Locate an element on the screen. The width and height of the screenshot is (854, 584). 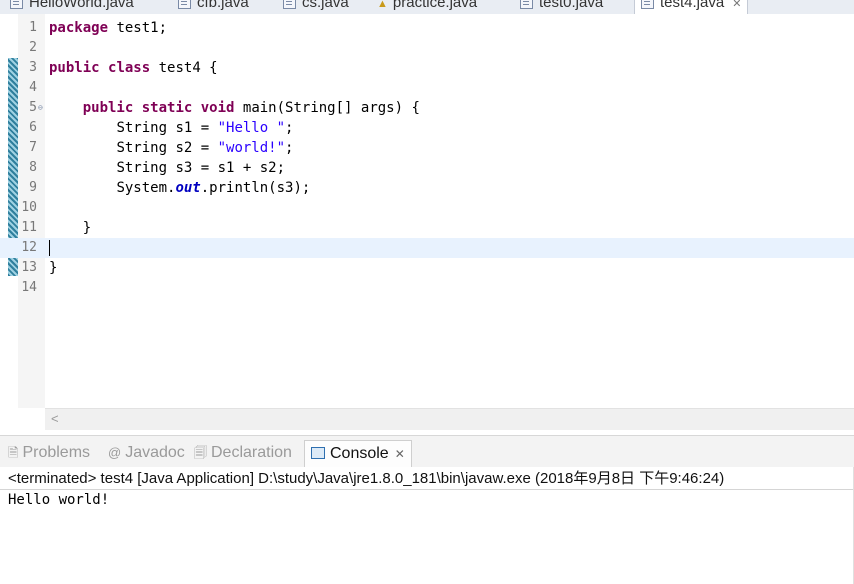
tab-label: test0.java is located at coordinates (571, 5).